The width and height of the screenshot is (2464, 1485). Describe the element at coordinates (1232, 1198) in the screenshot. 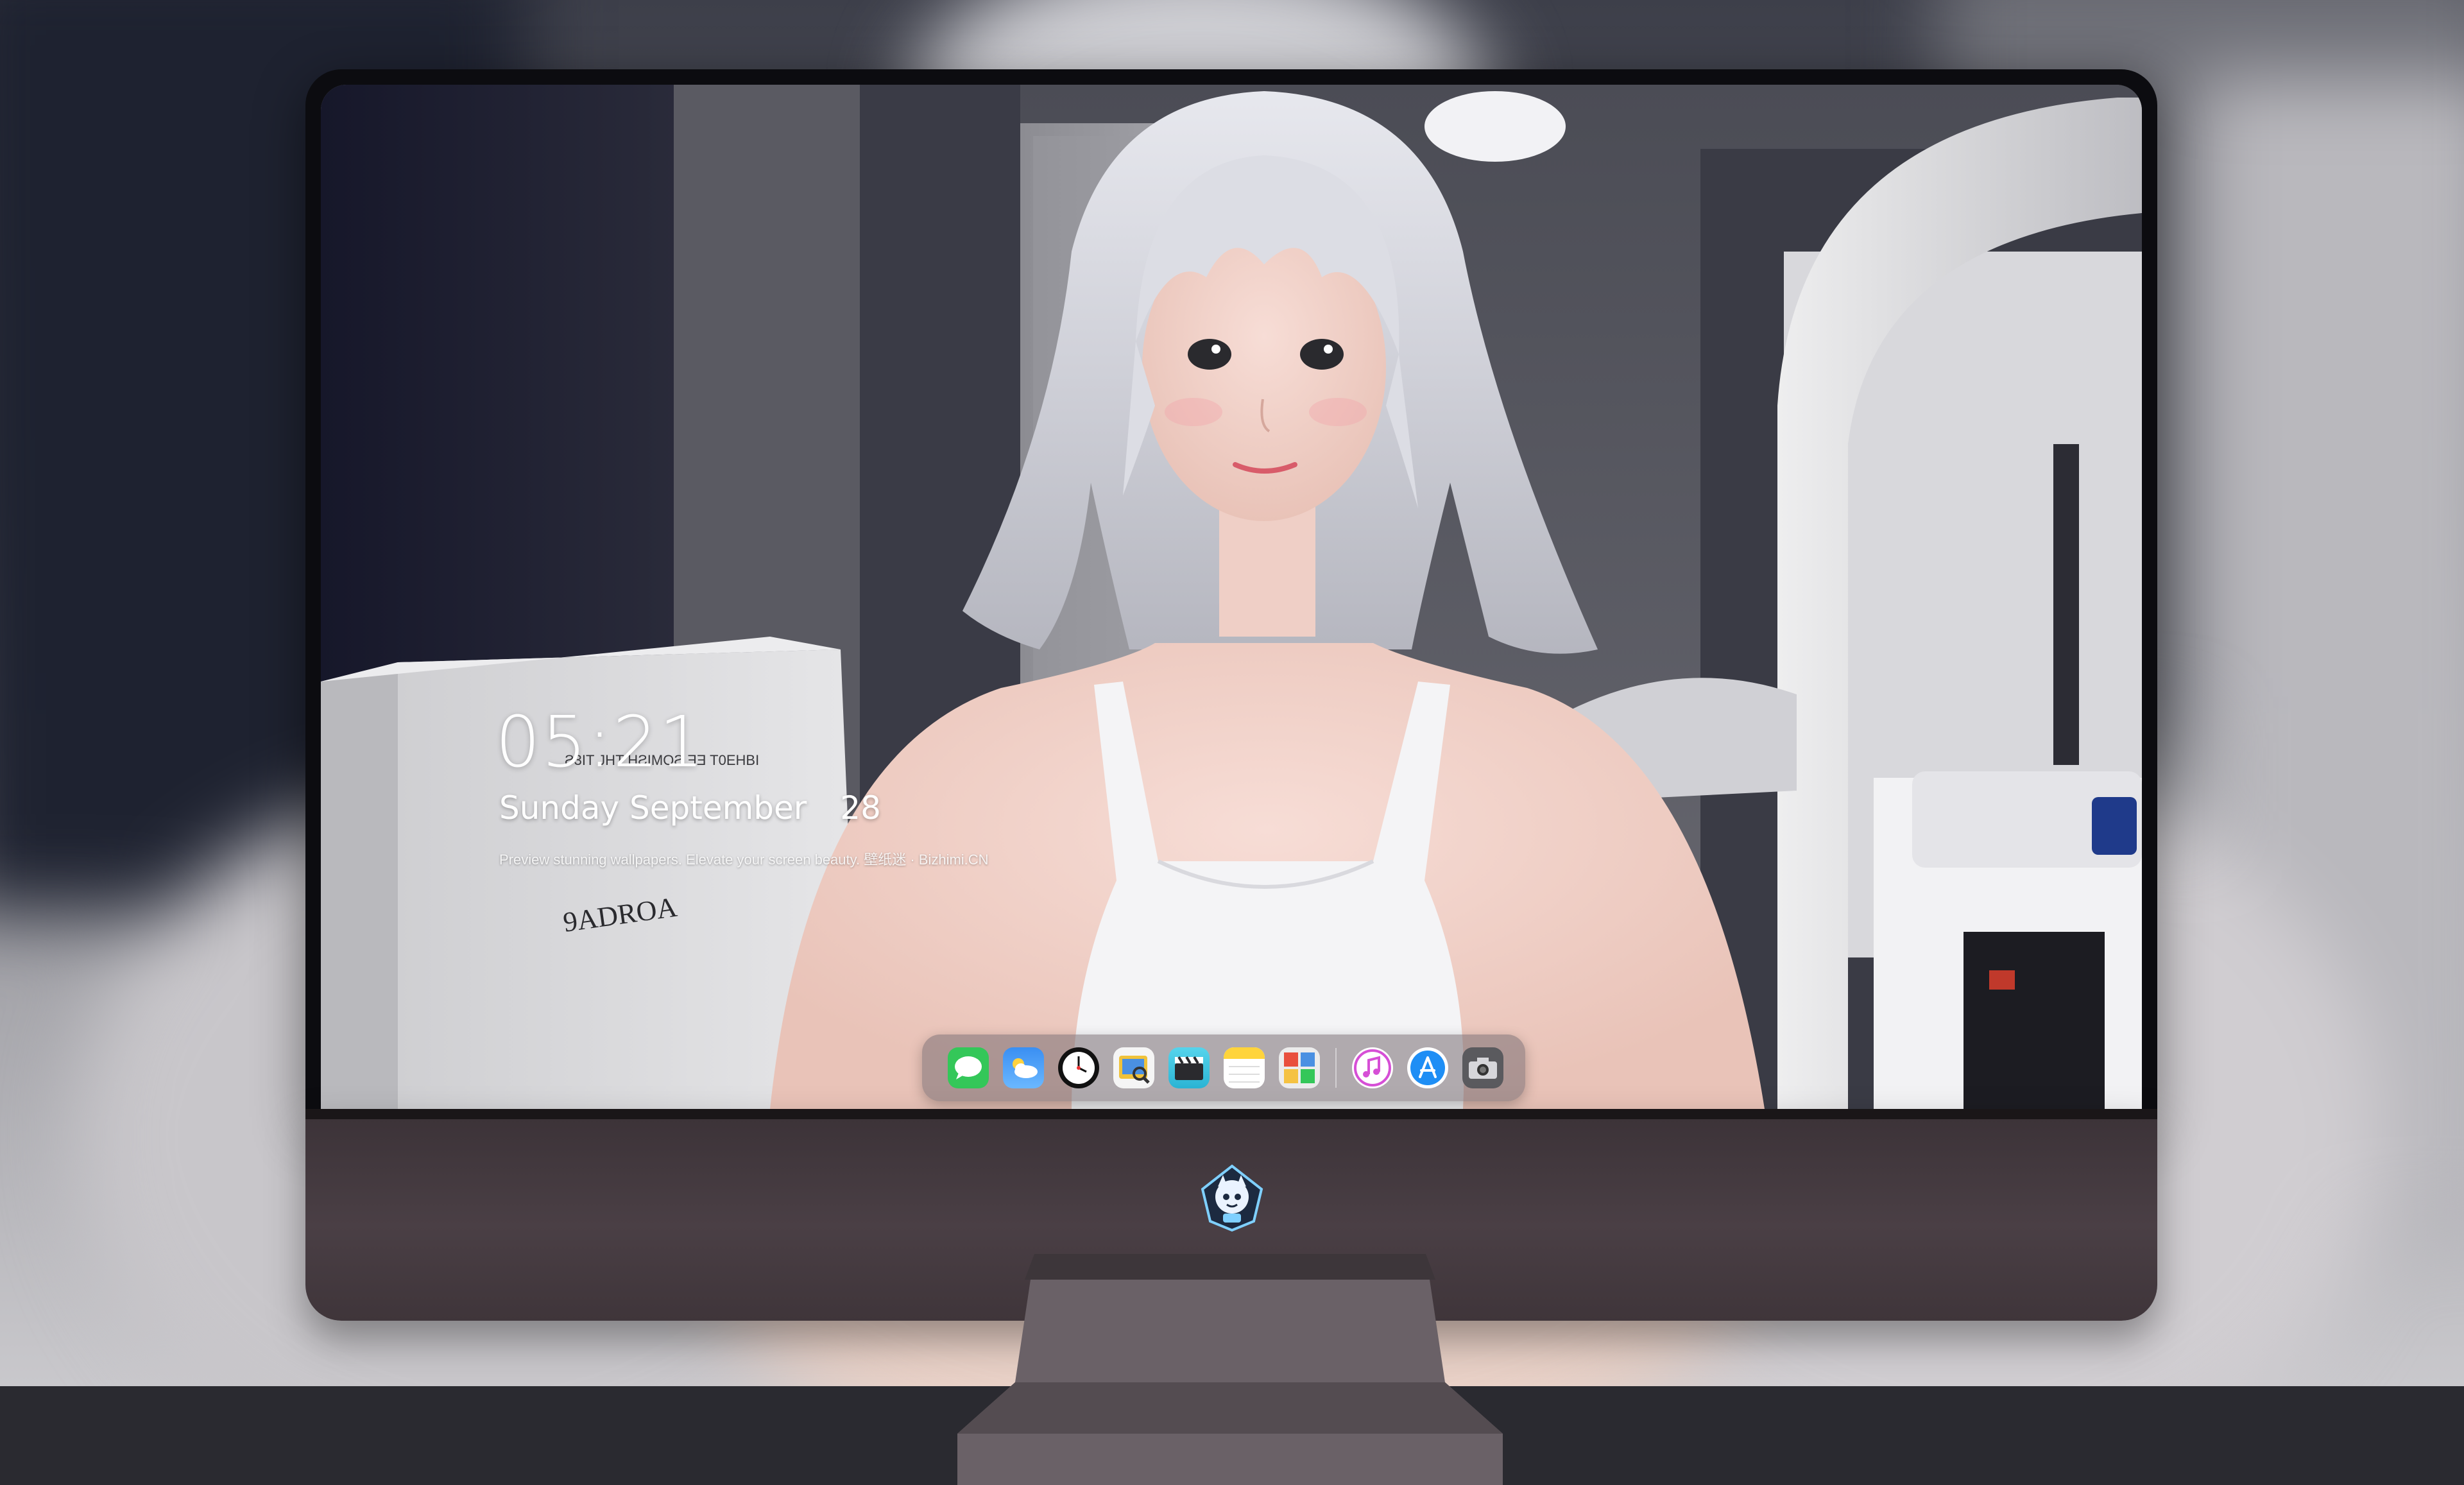

I see `mascot-logo-icon` at that location.